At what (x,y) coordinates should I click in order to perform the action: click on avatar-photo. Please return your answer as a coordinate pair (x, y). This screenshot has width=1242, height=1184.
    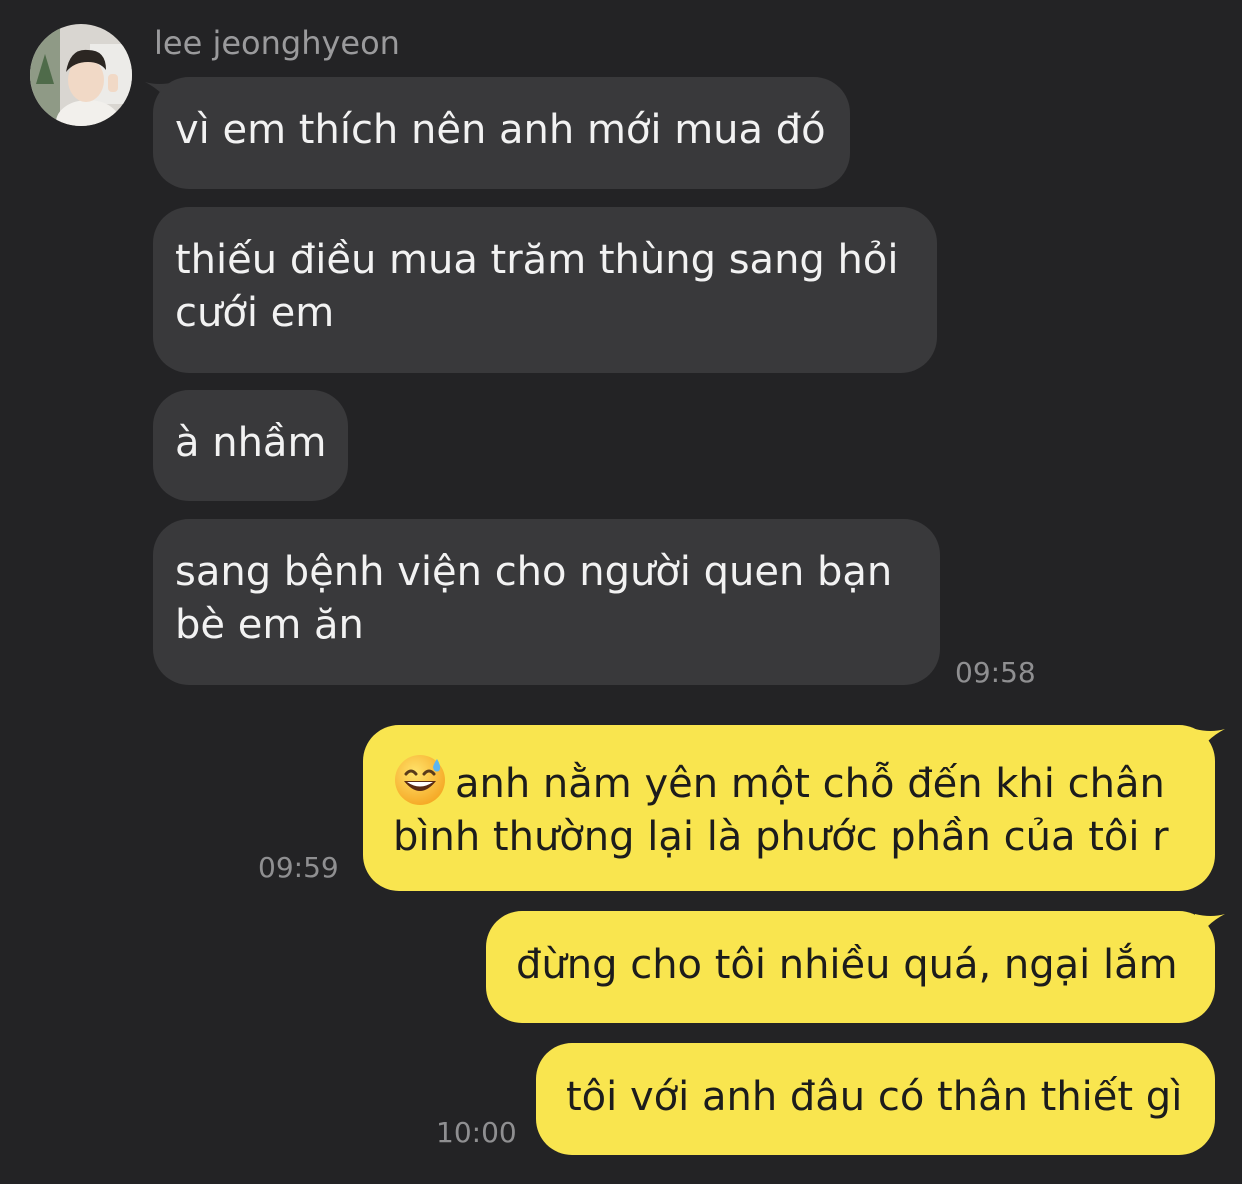
    Looking at the image, I should click on (81, 75).